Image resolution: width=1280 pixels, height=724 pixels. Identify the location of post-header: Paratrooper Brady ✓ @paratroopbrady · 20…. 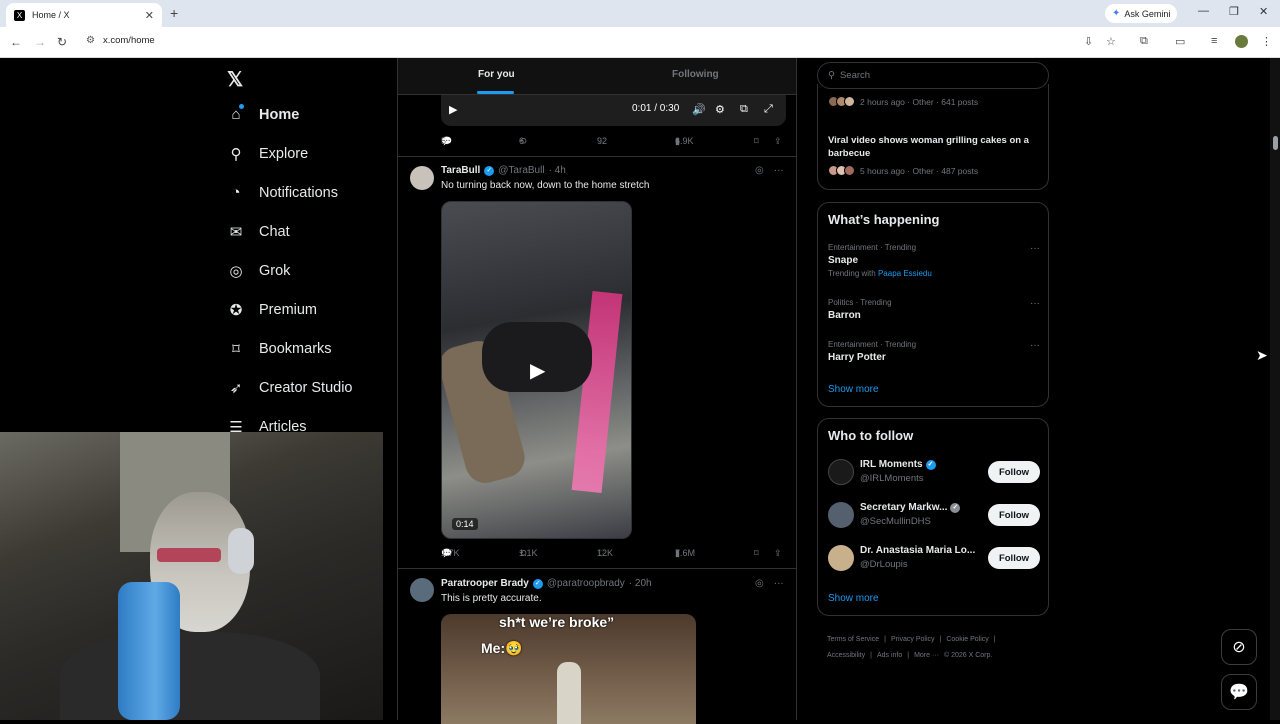
(546, 583).